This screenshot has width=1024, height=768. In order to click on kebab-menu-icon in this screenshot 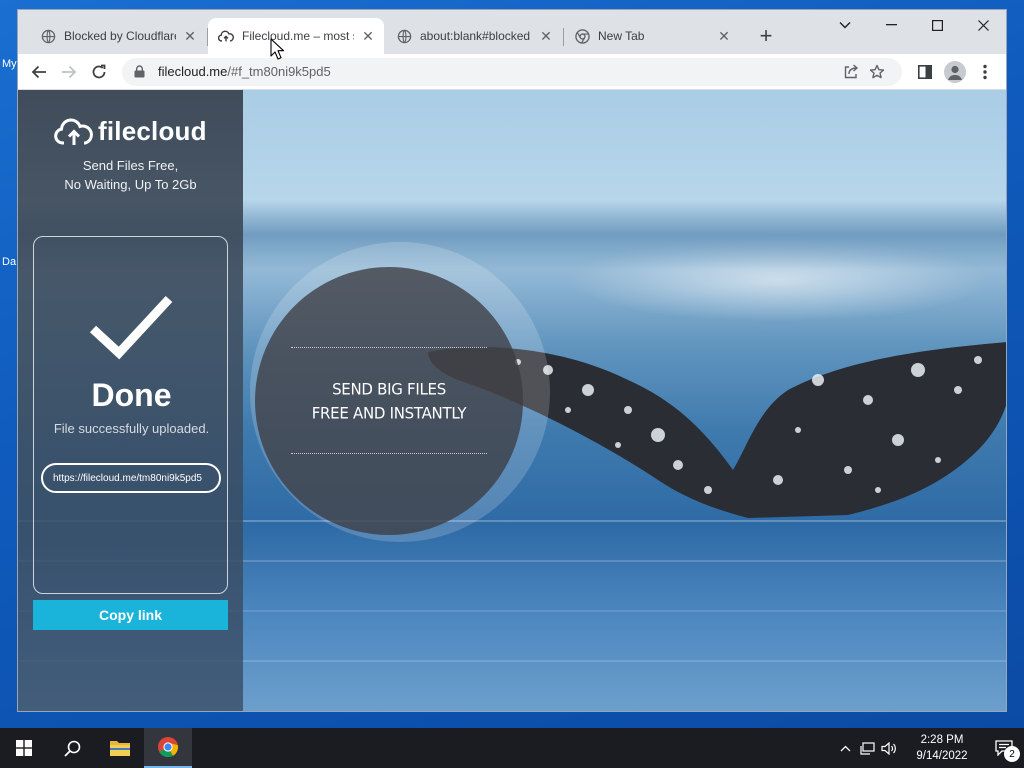, I will do `click(985, 71)`.